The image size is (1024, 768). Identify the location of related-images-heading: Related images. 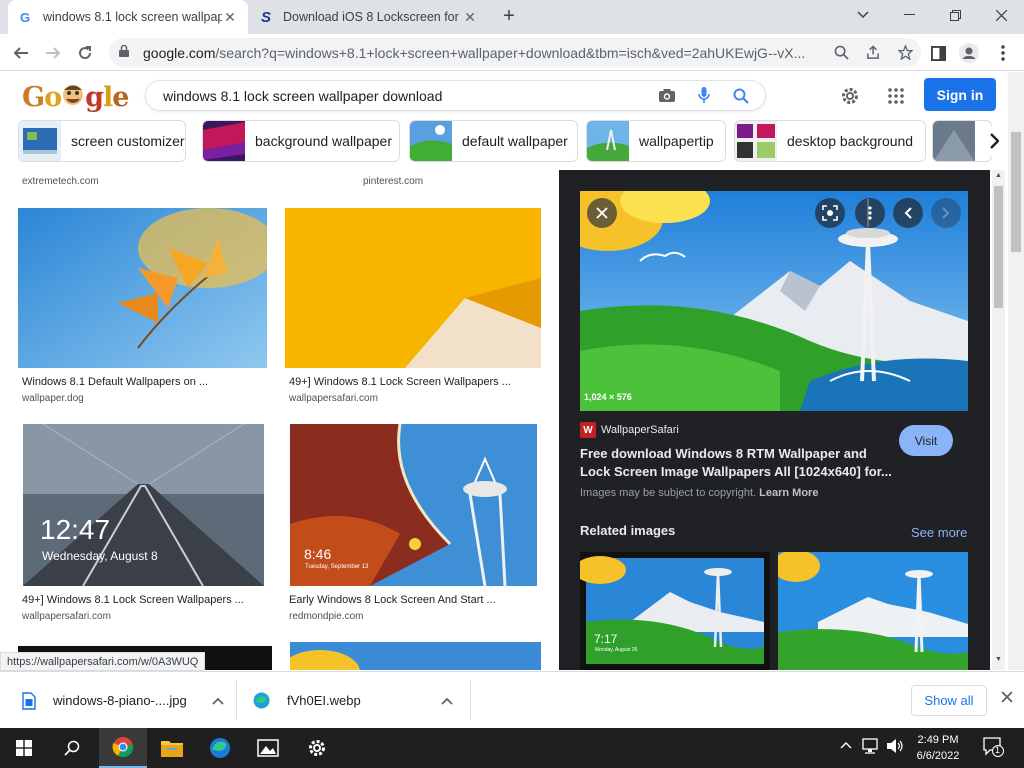
(628, 530).